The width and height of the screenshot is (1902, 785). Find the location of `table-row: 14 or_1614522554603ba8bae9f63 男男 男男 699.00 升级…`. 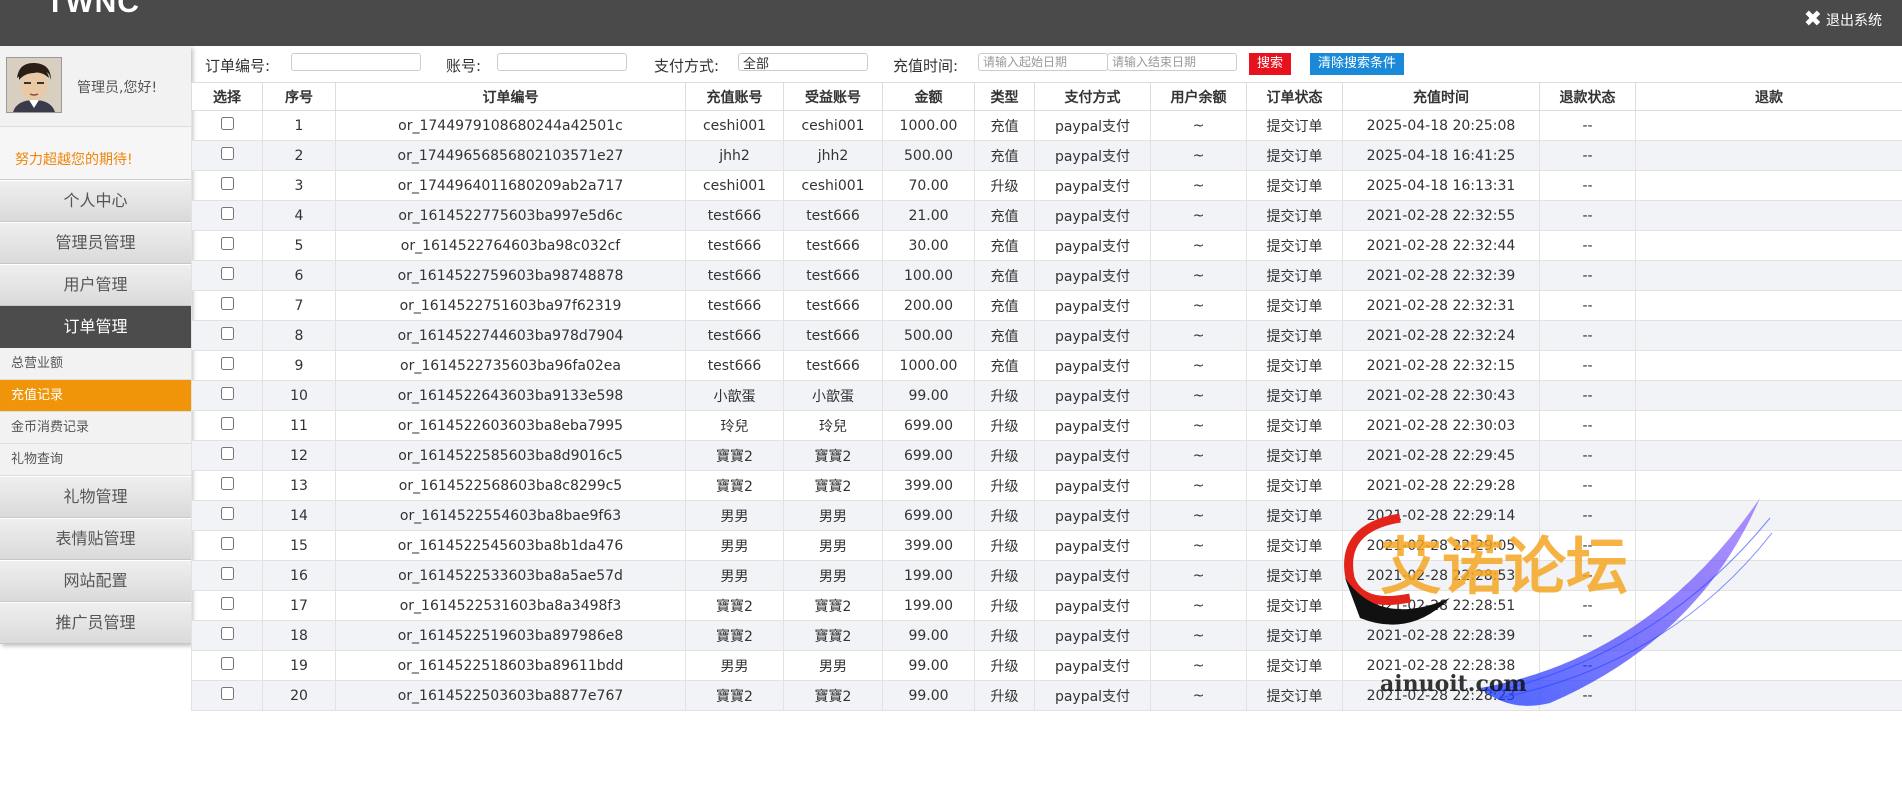

table-row: 14 or_1614522554603ba8bae9f63 男男 男男 699.00 升级… is located at coordinates (1046, 515).